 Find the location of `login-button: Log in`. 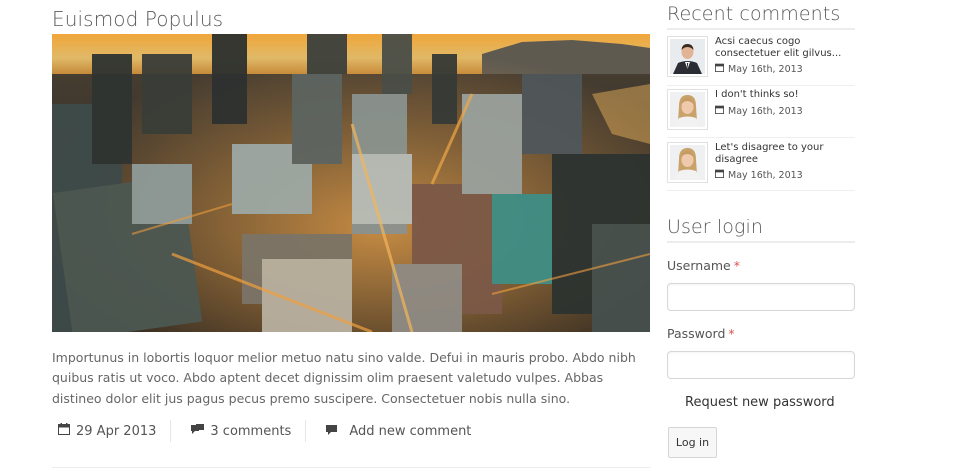

login-button: Log in is located at coordinates (692, 442).